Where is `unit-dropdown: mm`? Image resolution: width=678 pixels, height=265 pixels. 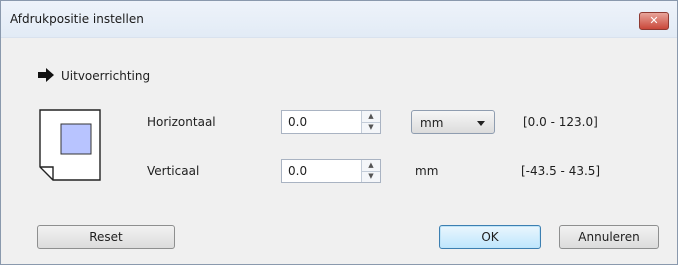 unit-dropdown: mm is located at coordinates (453, 122).